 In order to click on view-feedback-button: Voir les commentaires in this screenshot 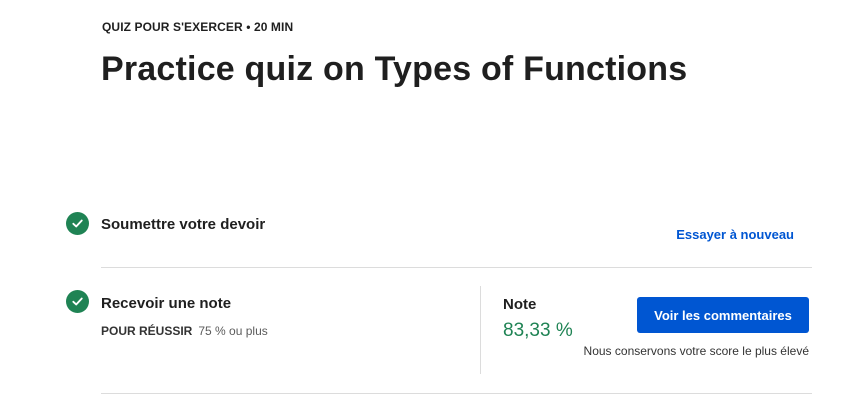, I will do `click(723, 315)`.